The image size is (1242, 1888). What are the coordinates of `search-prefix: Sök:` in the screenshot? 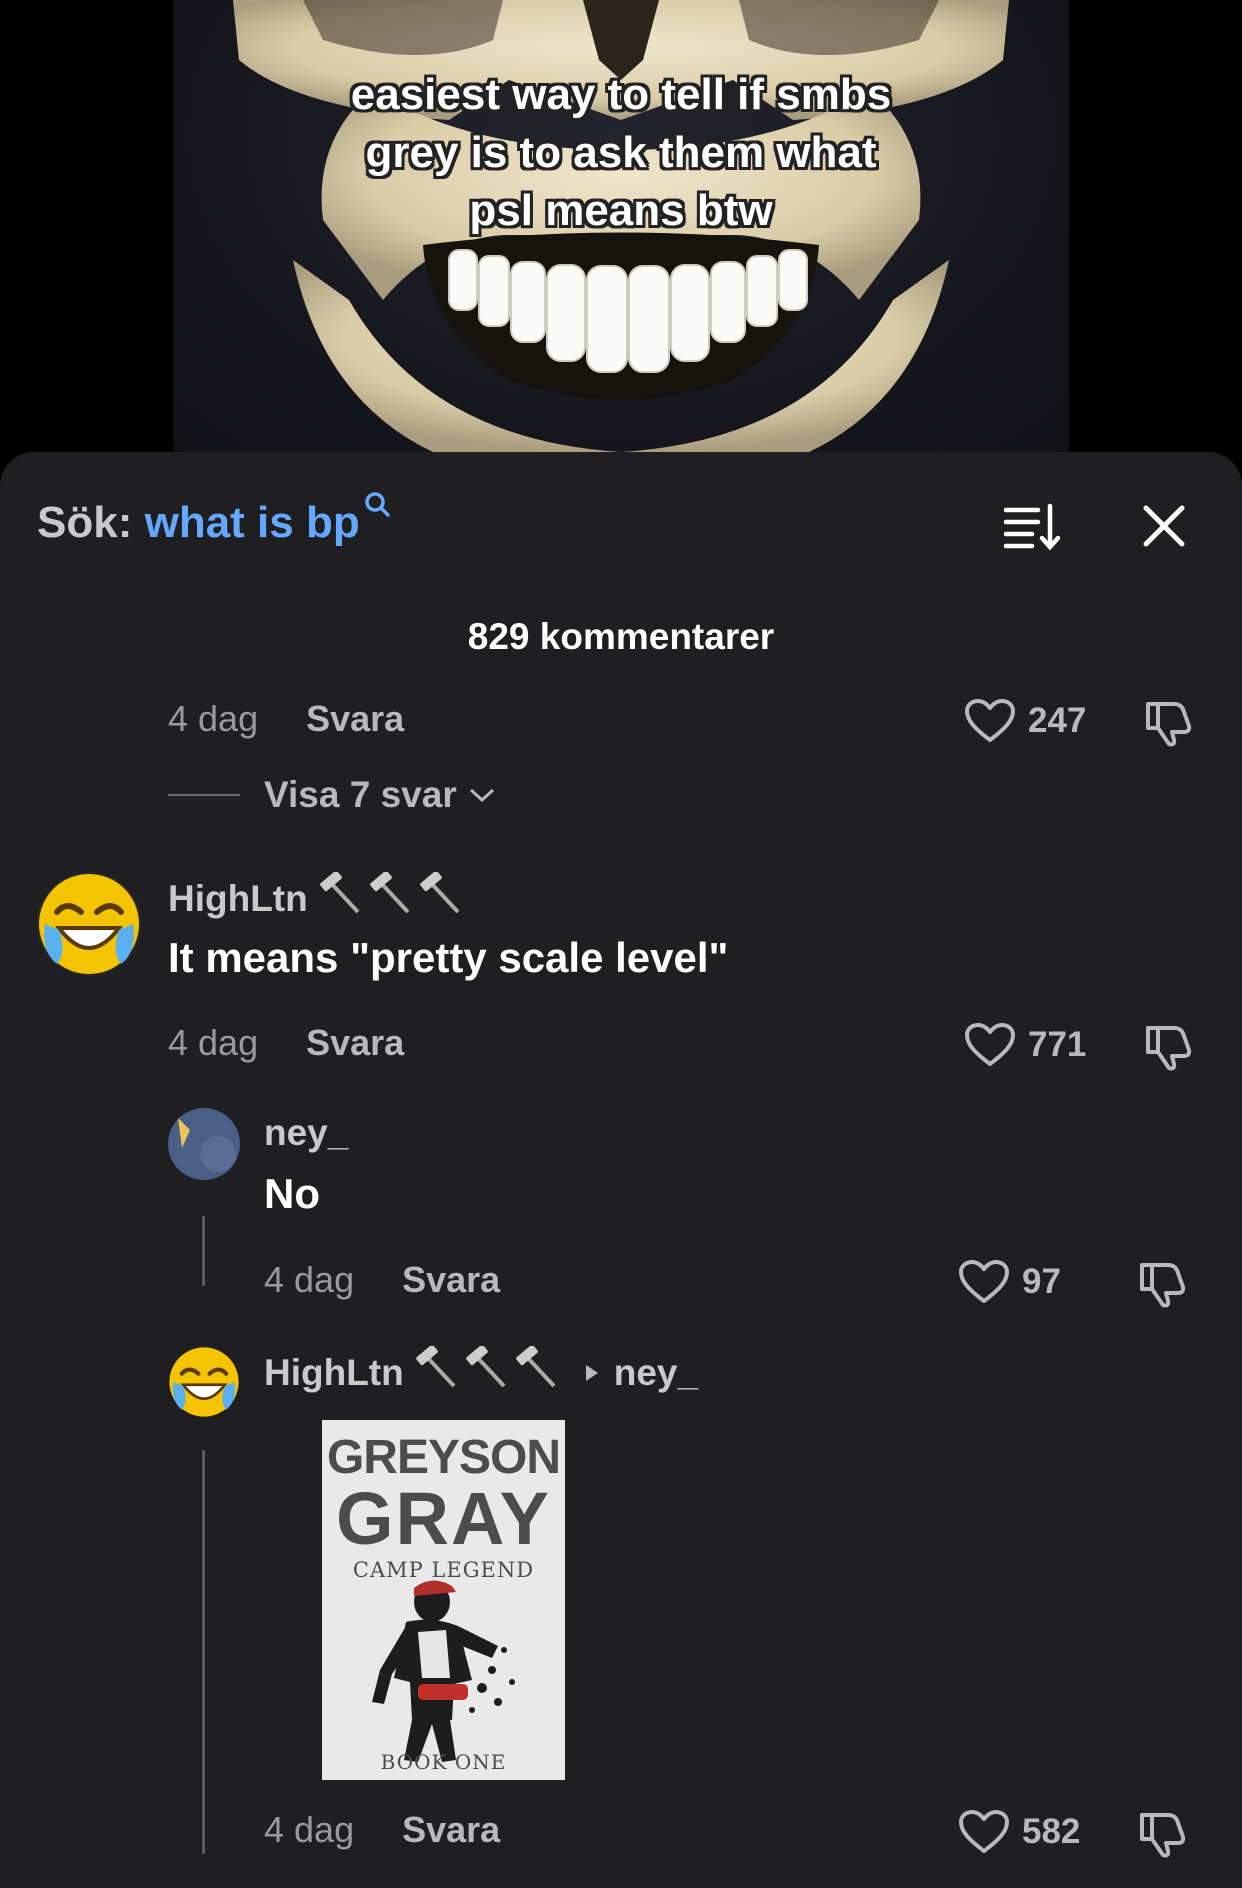 It's located at (85, 522).